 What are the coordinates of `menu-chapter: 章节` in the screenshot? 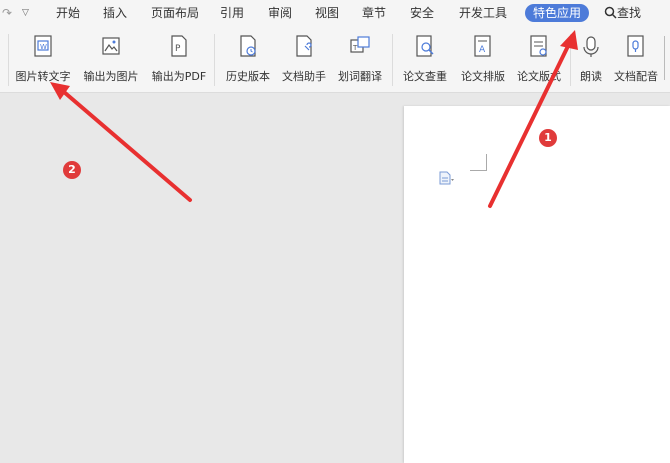 It's located at (374, 13).